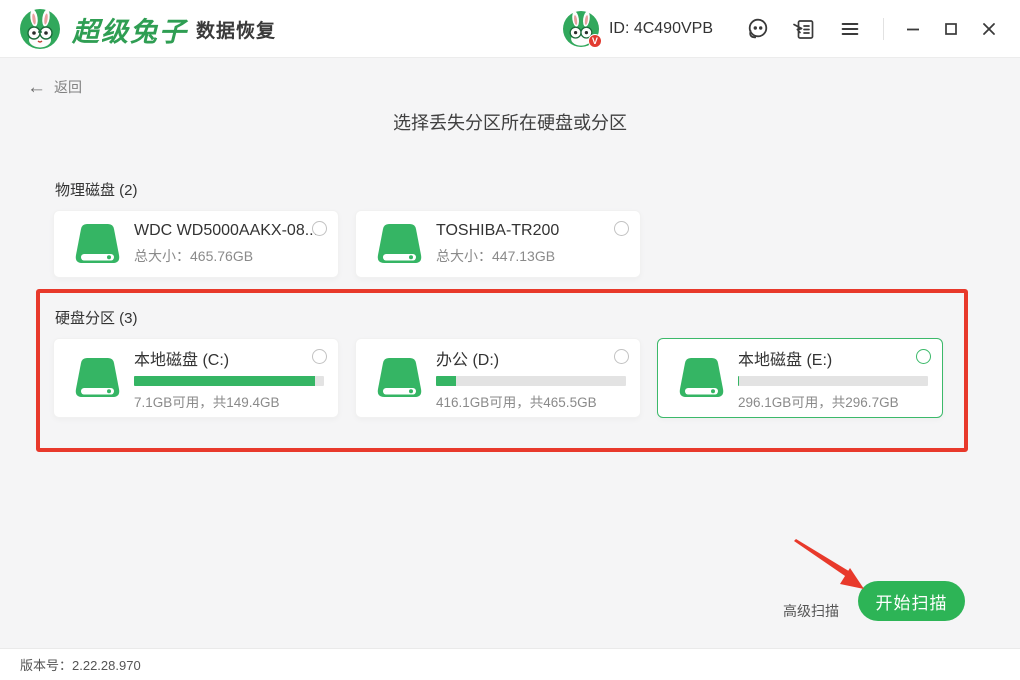 The width and height of the screenshot is (1020, 680). What do you see at coordinates (130, 31) in the screenshot?
I see `brand-name: 超级兔子` at bounding box center [130, 31].